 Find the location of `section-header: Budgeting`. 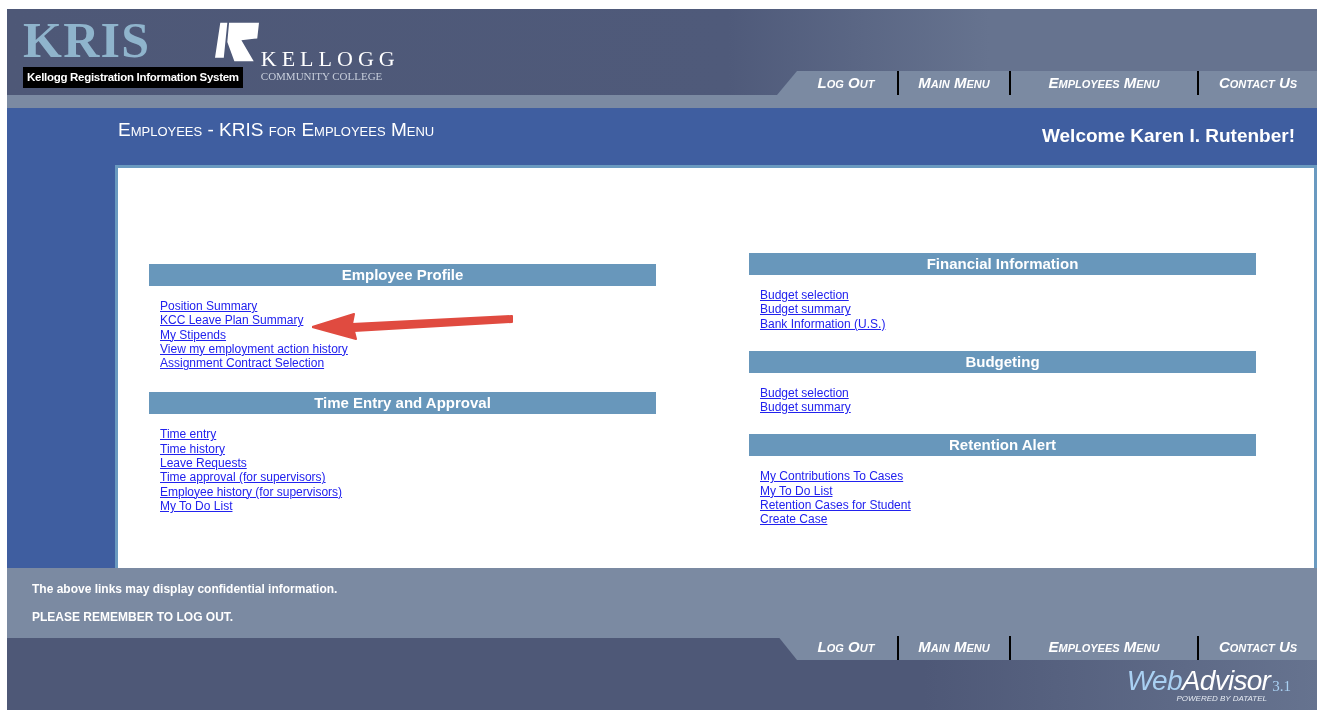

section-header: Budgeting is located at coordinates (1002, 361).